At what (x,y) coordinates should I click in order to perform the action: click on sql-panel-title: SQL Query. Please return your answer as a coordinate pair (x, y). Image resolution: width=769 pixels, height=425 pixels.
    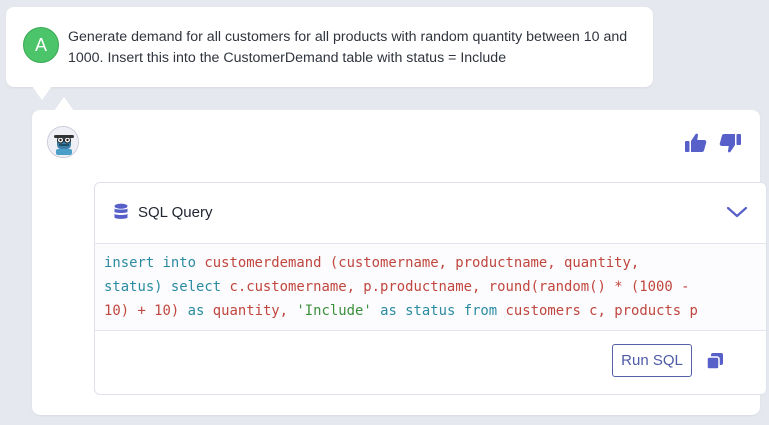
    Looking at the image, I should click on (175, 212).